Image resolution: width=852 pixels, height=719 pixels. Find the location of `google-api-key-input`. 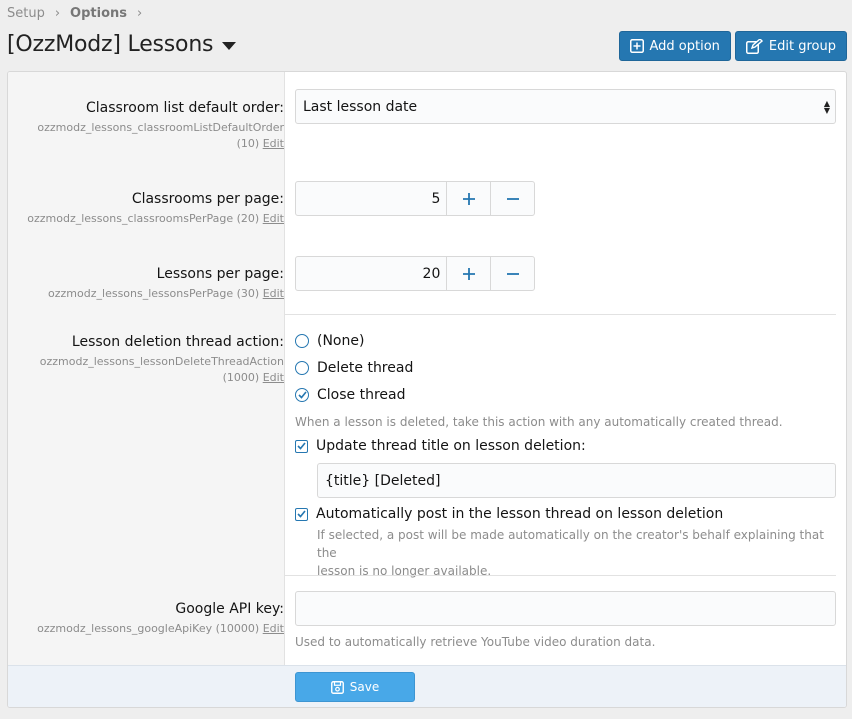

google-api-key-input is located at coordinates (565, 608).